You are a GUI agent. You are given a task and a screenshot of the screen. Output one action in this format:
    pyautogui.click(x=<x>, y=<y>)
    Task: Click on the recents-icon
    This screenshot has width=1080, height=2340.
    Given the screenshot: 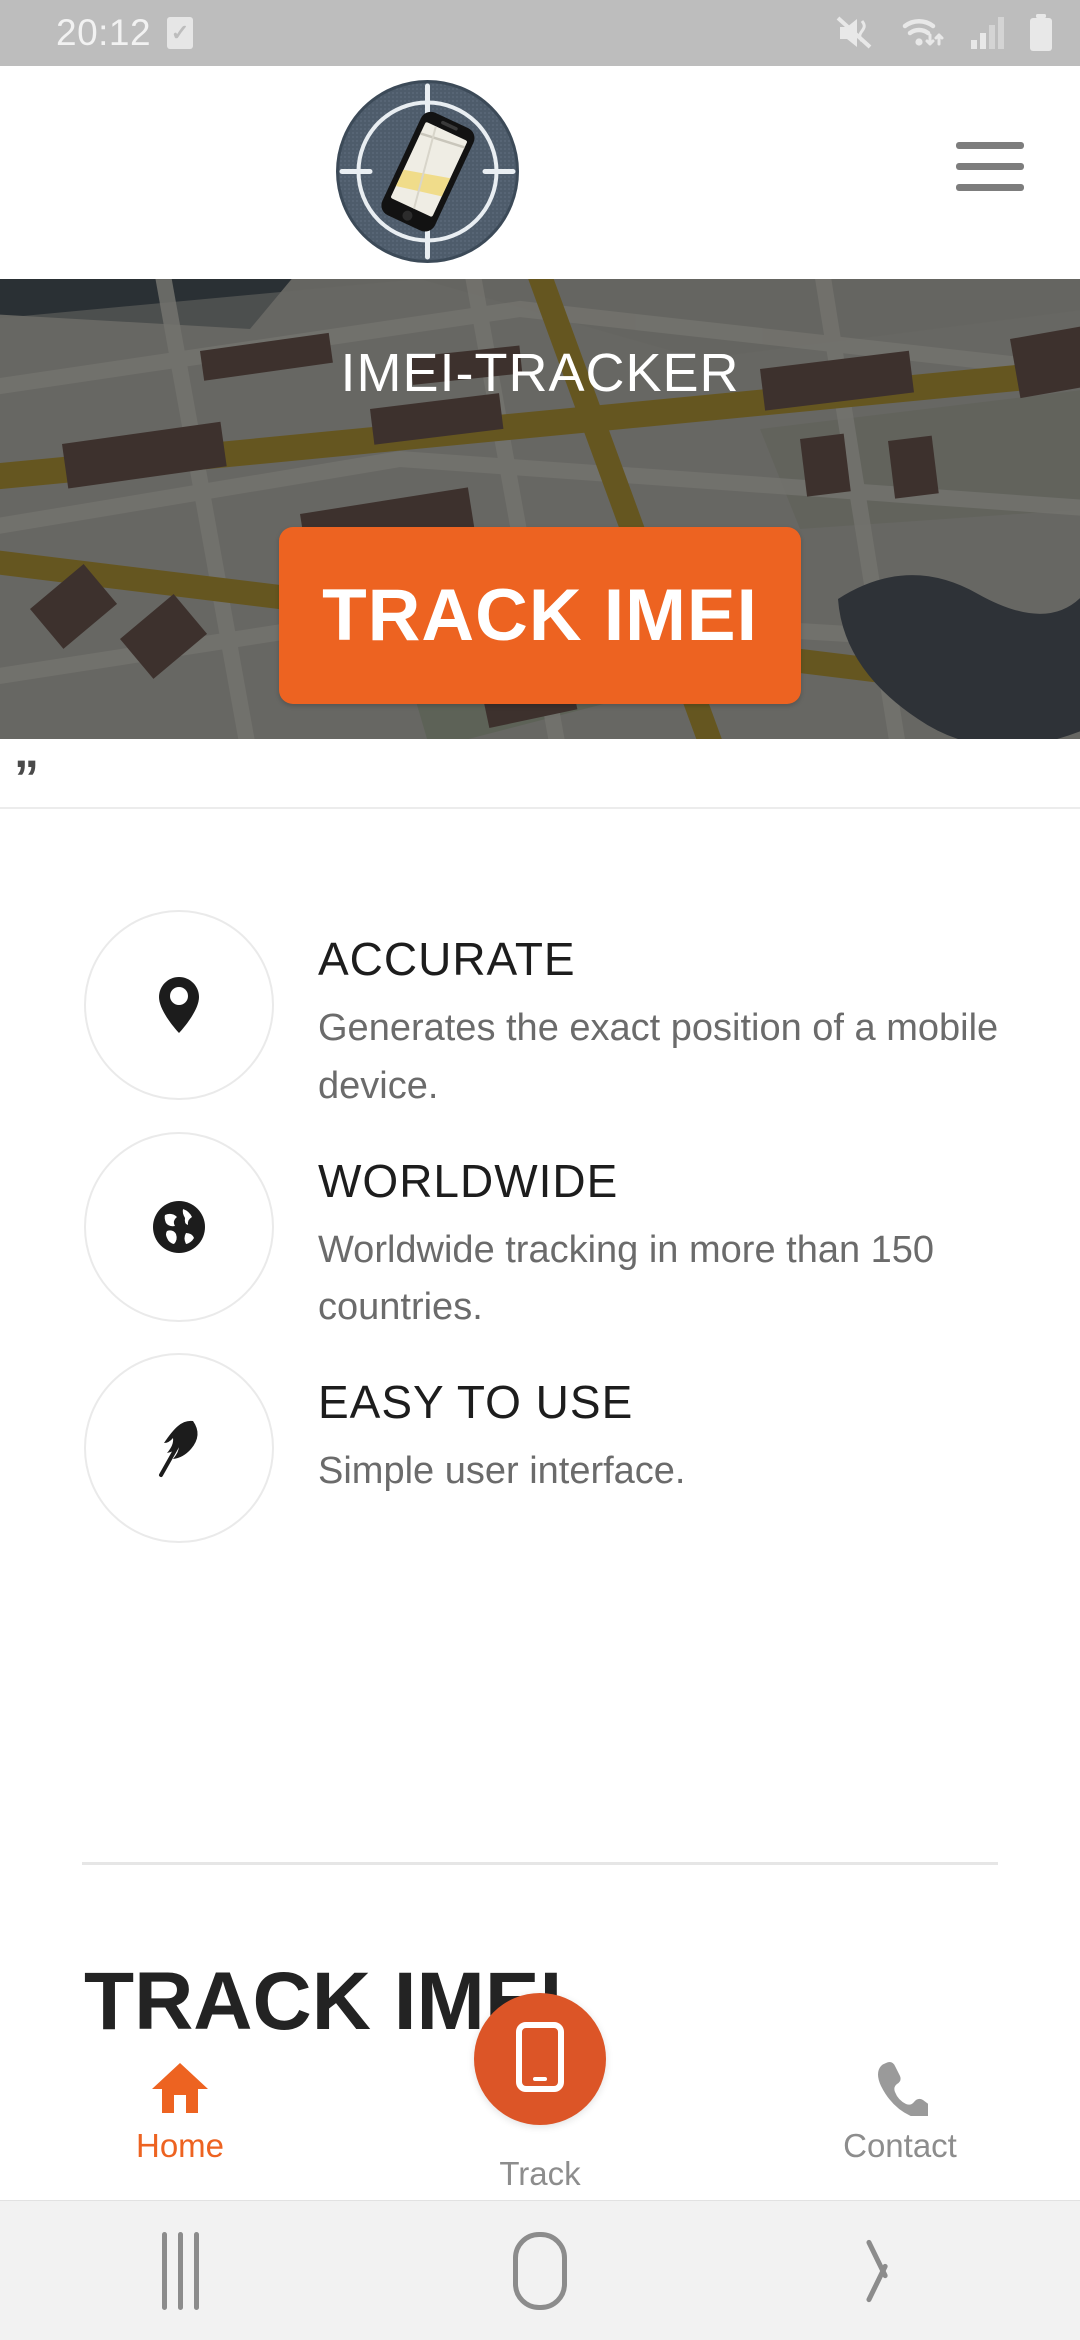 What is the action you would take?
    pyautogui.click(x=180, y=2270)
    